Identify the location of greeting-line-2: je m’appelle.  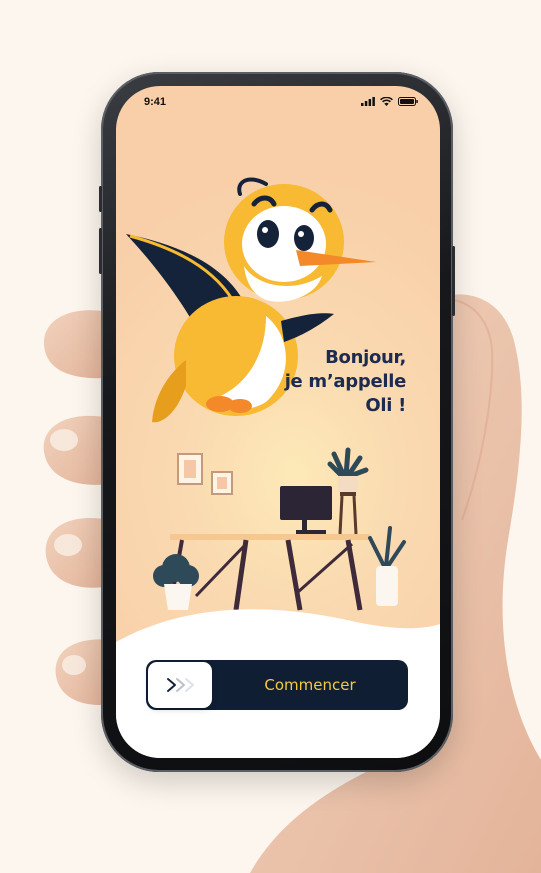
(345, 381).